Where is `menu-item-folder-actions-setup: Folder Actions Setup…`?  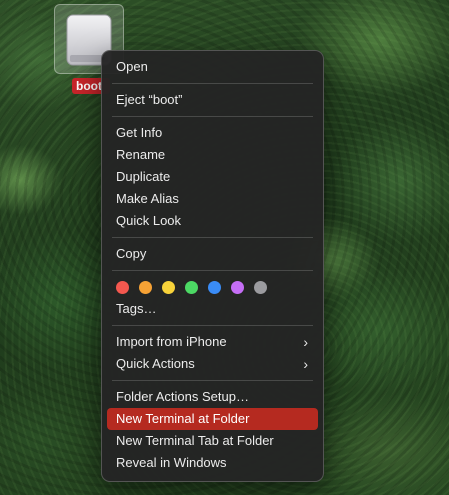
menu-item-folder-actions-setup: Folder Actions Setup… is located at coordinates (212, 397).